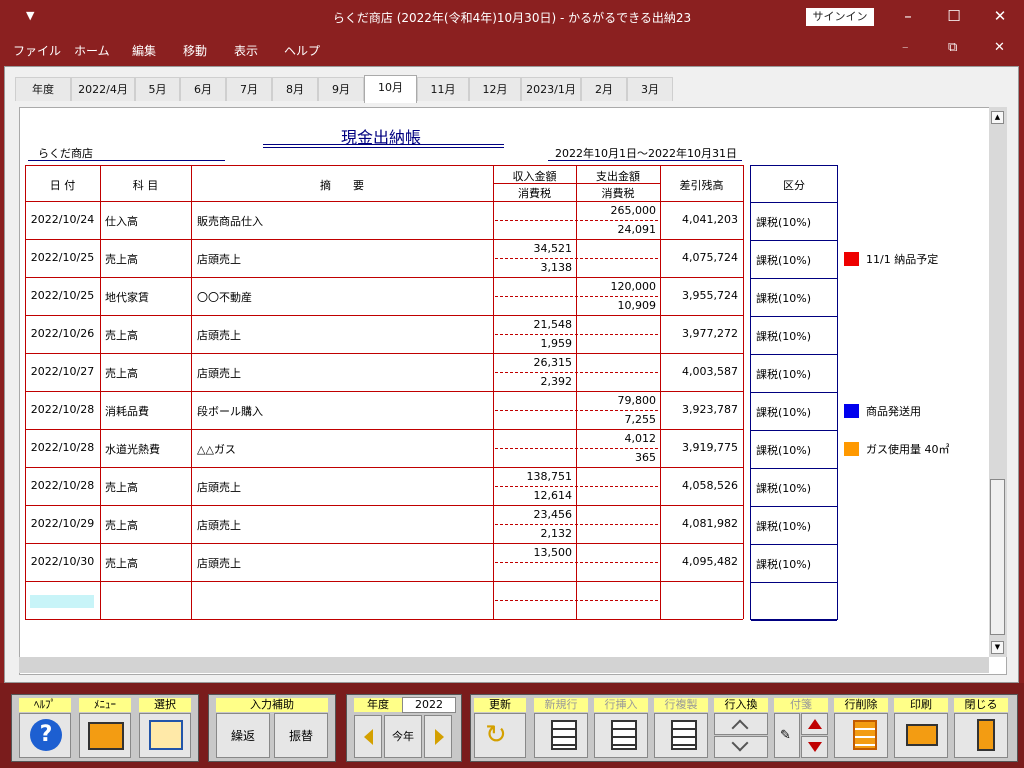 Image resolution: width=1024 pixels, height=768 pixels. What do you see at coordinates (495, 89) in the screenshot?
I see `tab-12: 12月` at bounding box center [495, 89].